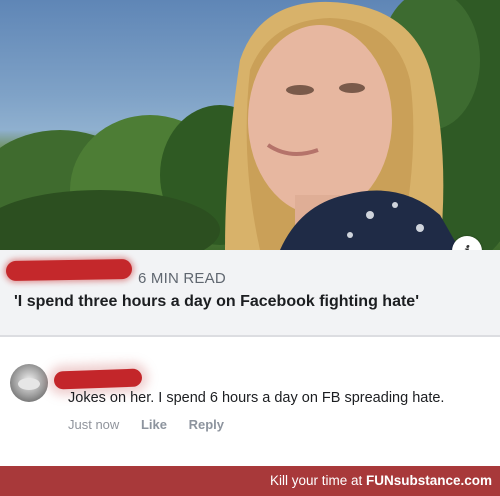  I want to click on comment-timestamp: Just now, so click(94, 424).